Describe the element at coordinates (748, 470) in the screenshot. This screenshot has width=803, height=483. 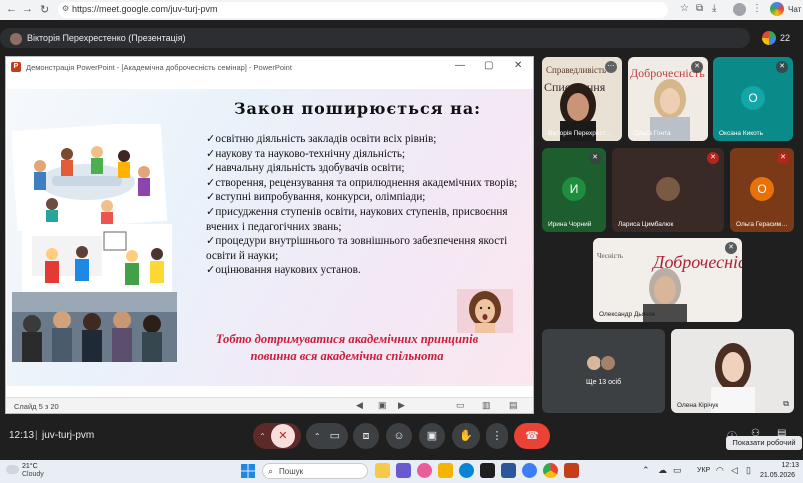
I see `battery-status-icon: ▯` at that location.